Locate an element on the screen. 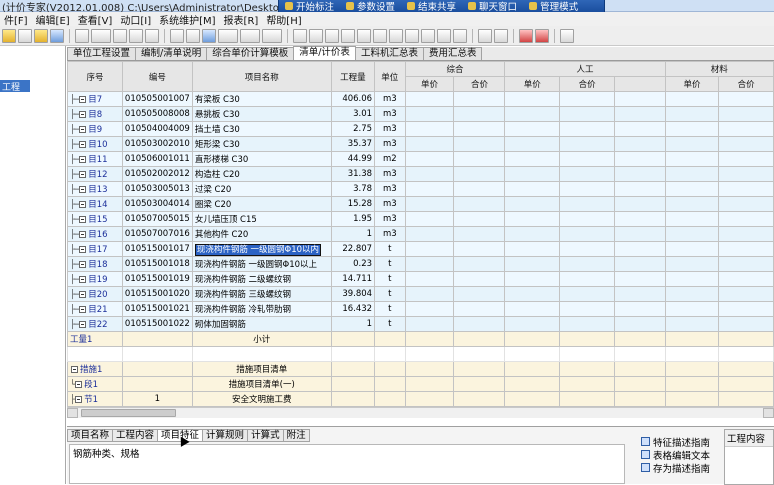  insert-icon is located at coordinates (209, 35).